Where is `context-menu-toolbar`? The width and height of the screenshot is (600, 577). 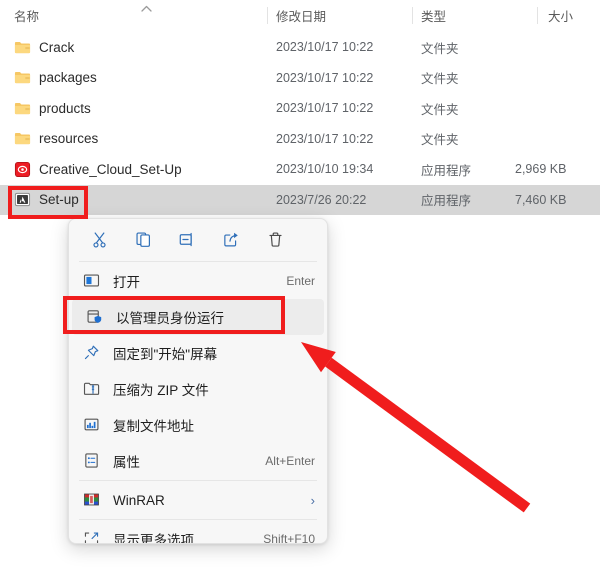 context-menu-toolbar is located at coordinates (198, 239).